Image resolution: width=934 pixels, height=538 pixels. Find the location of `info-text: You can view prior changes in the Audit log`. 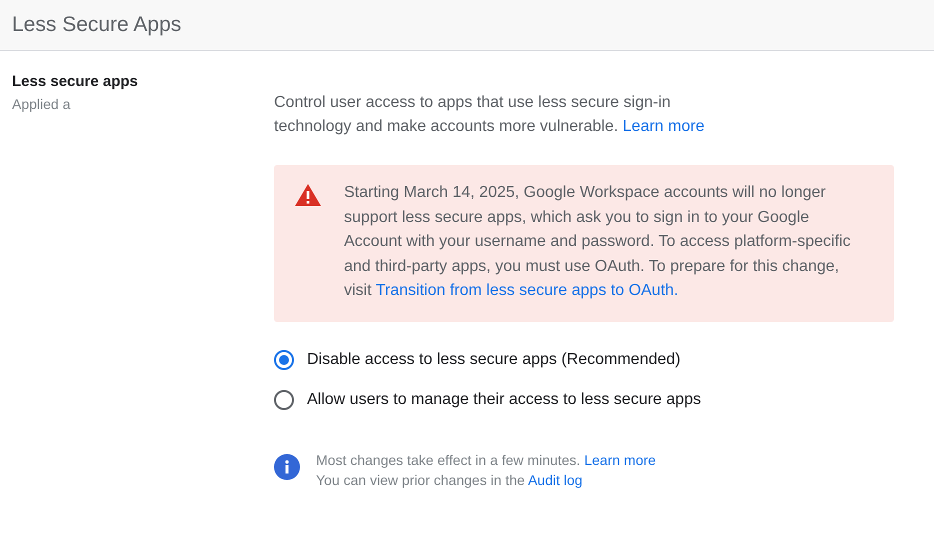

info-text: You can view prior changes in the Audit log is located at coordinates (450, 480).